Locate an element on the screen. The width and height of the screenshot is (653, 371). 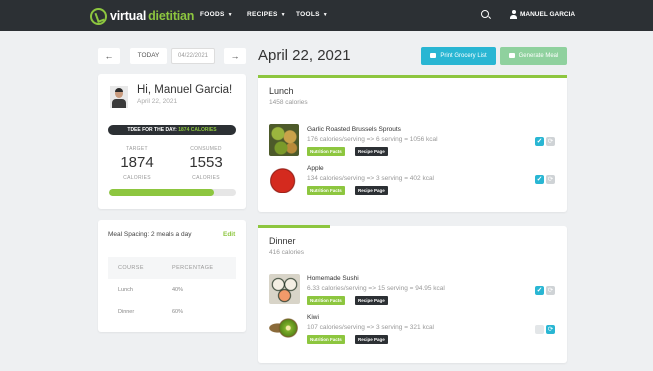
meal-calories: 416 calories is located at coordinates (287, 252).